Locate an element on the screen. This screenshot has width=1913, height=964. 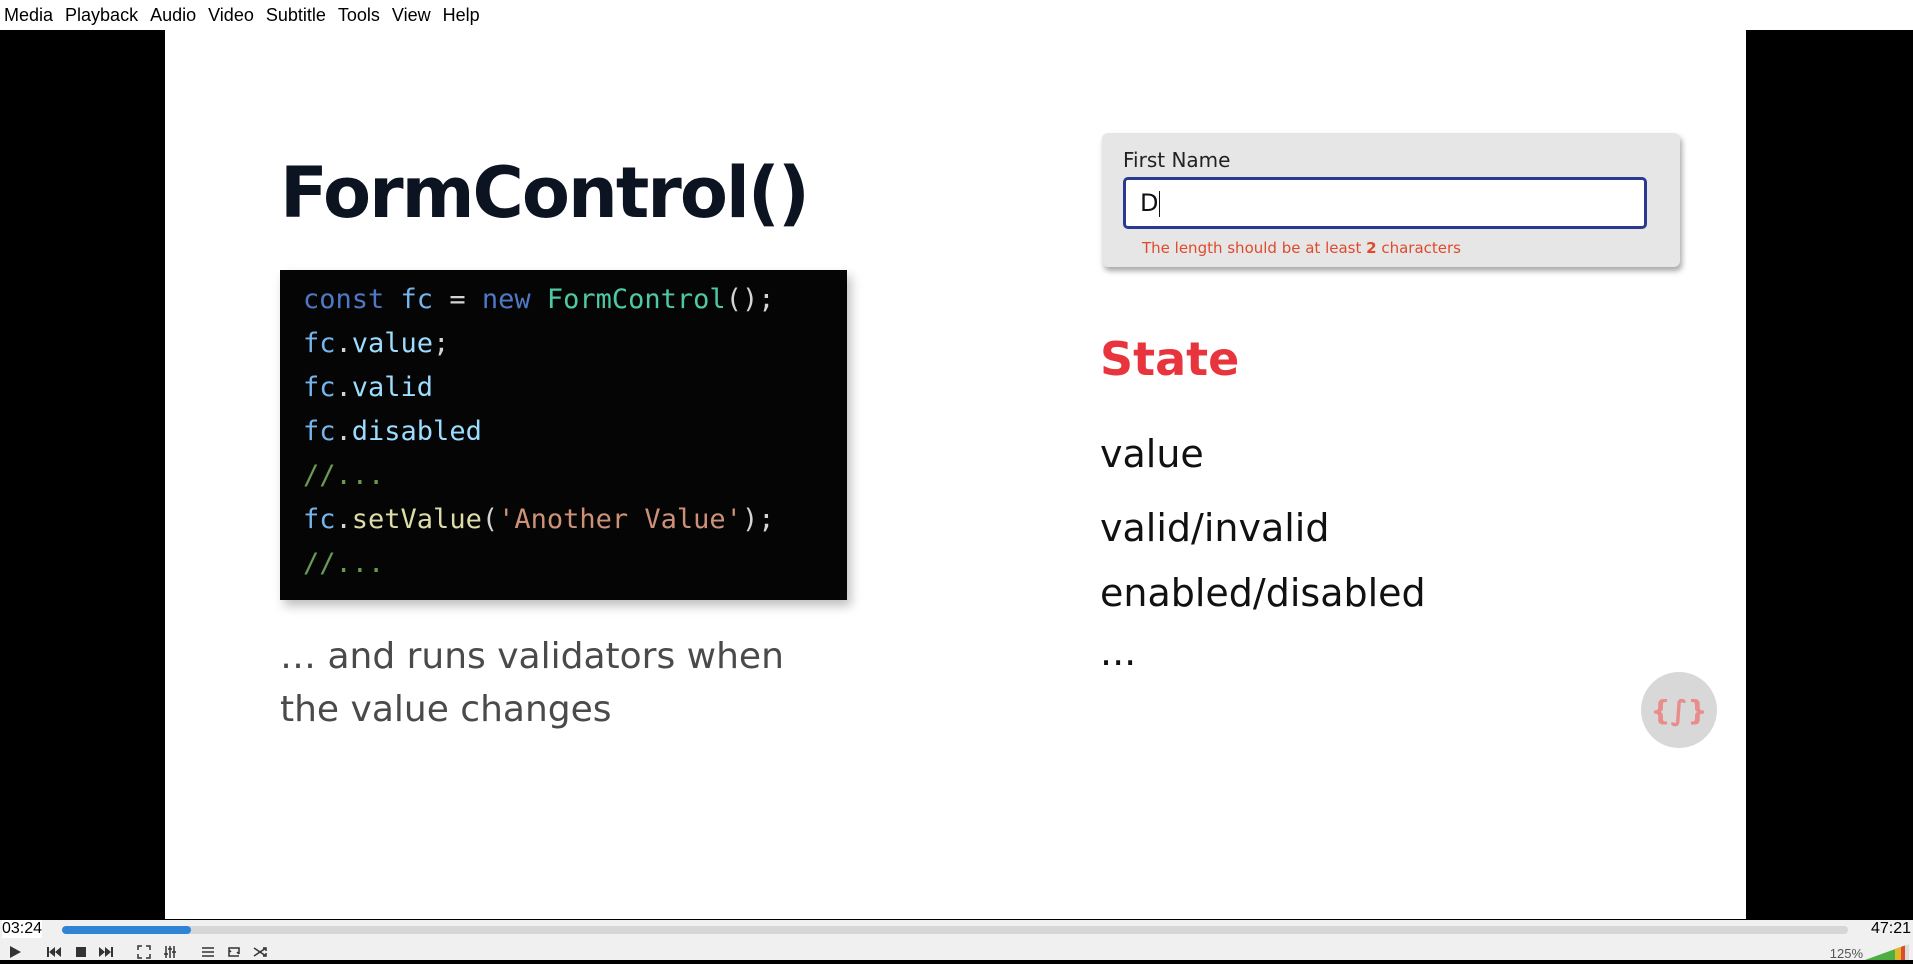
code-token: valid is located at coordinates (392, 387).